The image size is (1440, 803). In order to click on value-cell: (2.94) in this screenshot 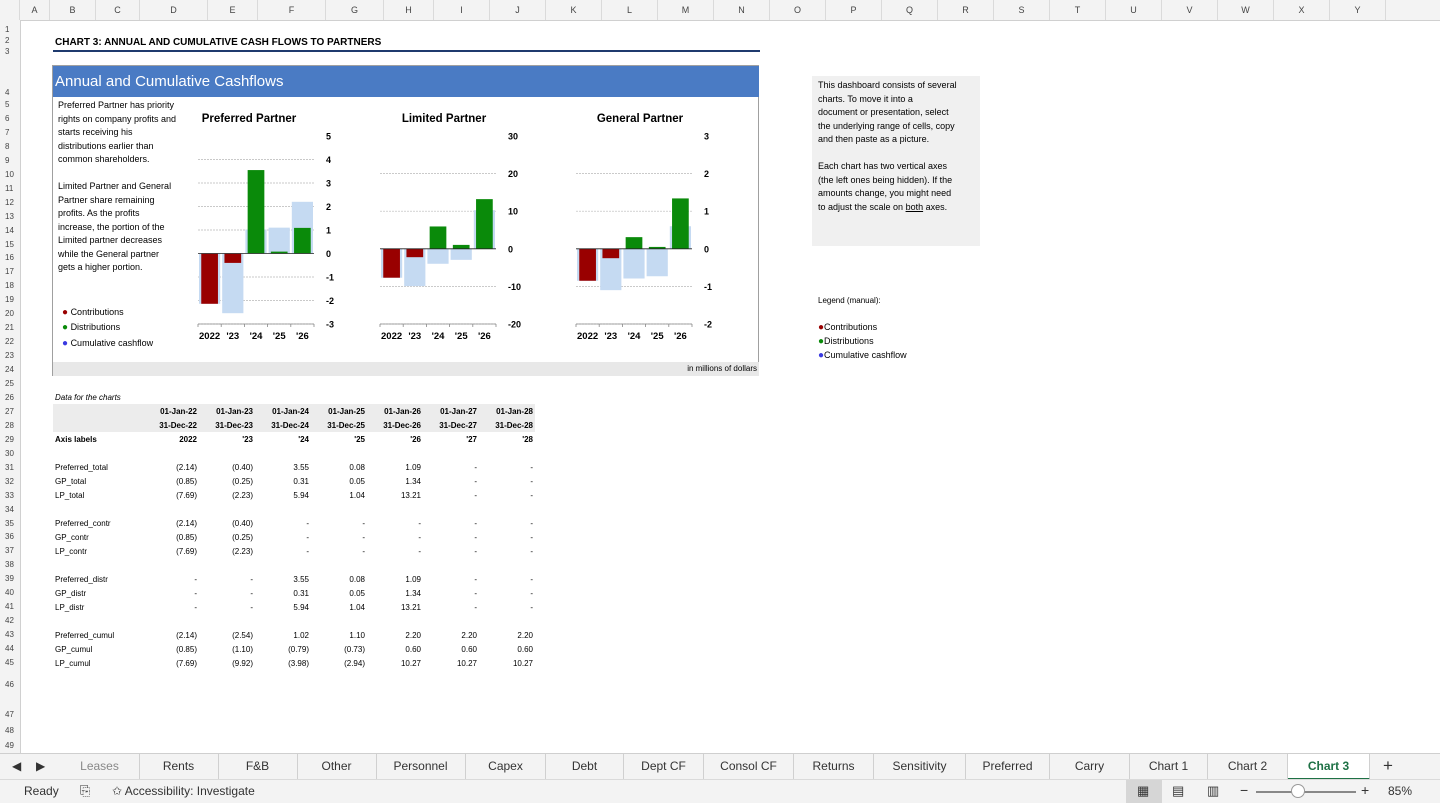, I will do `click(339, 663)`.